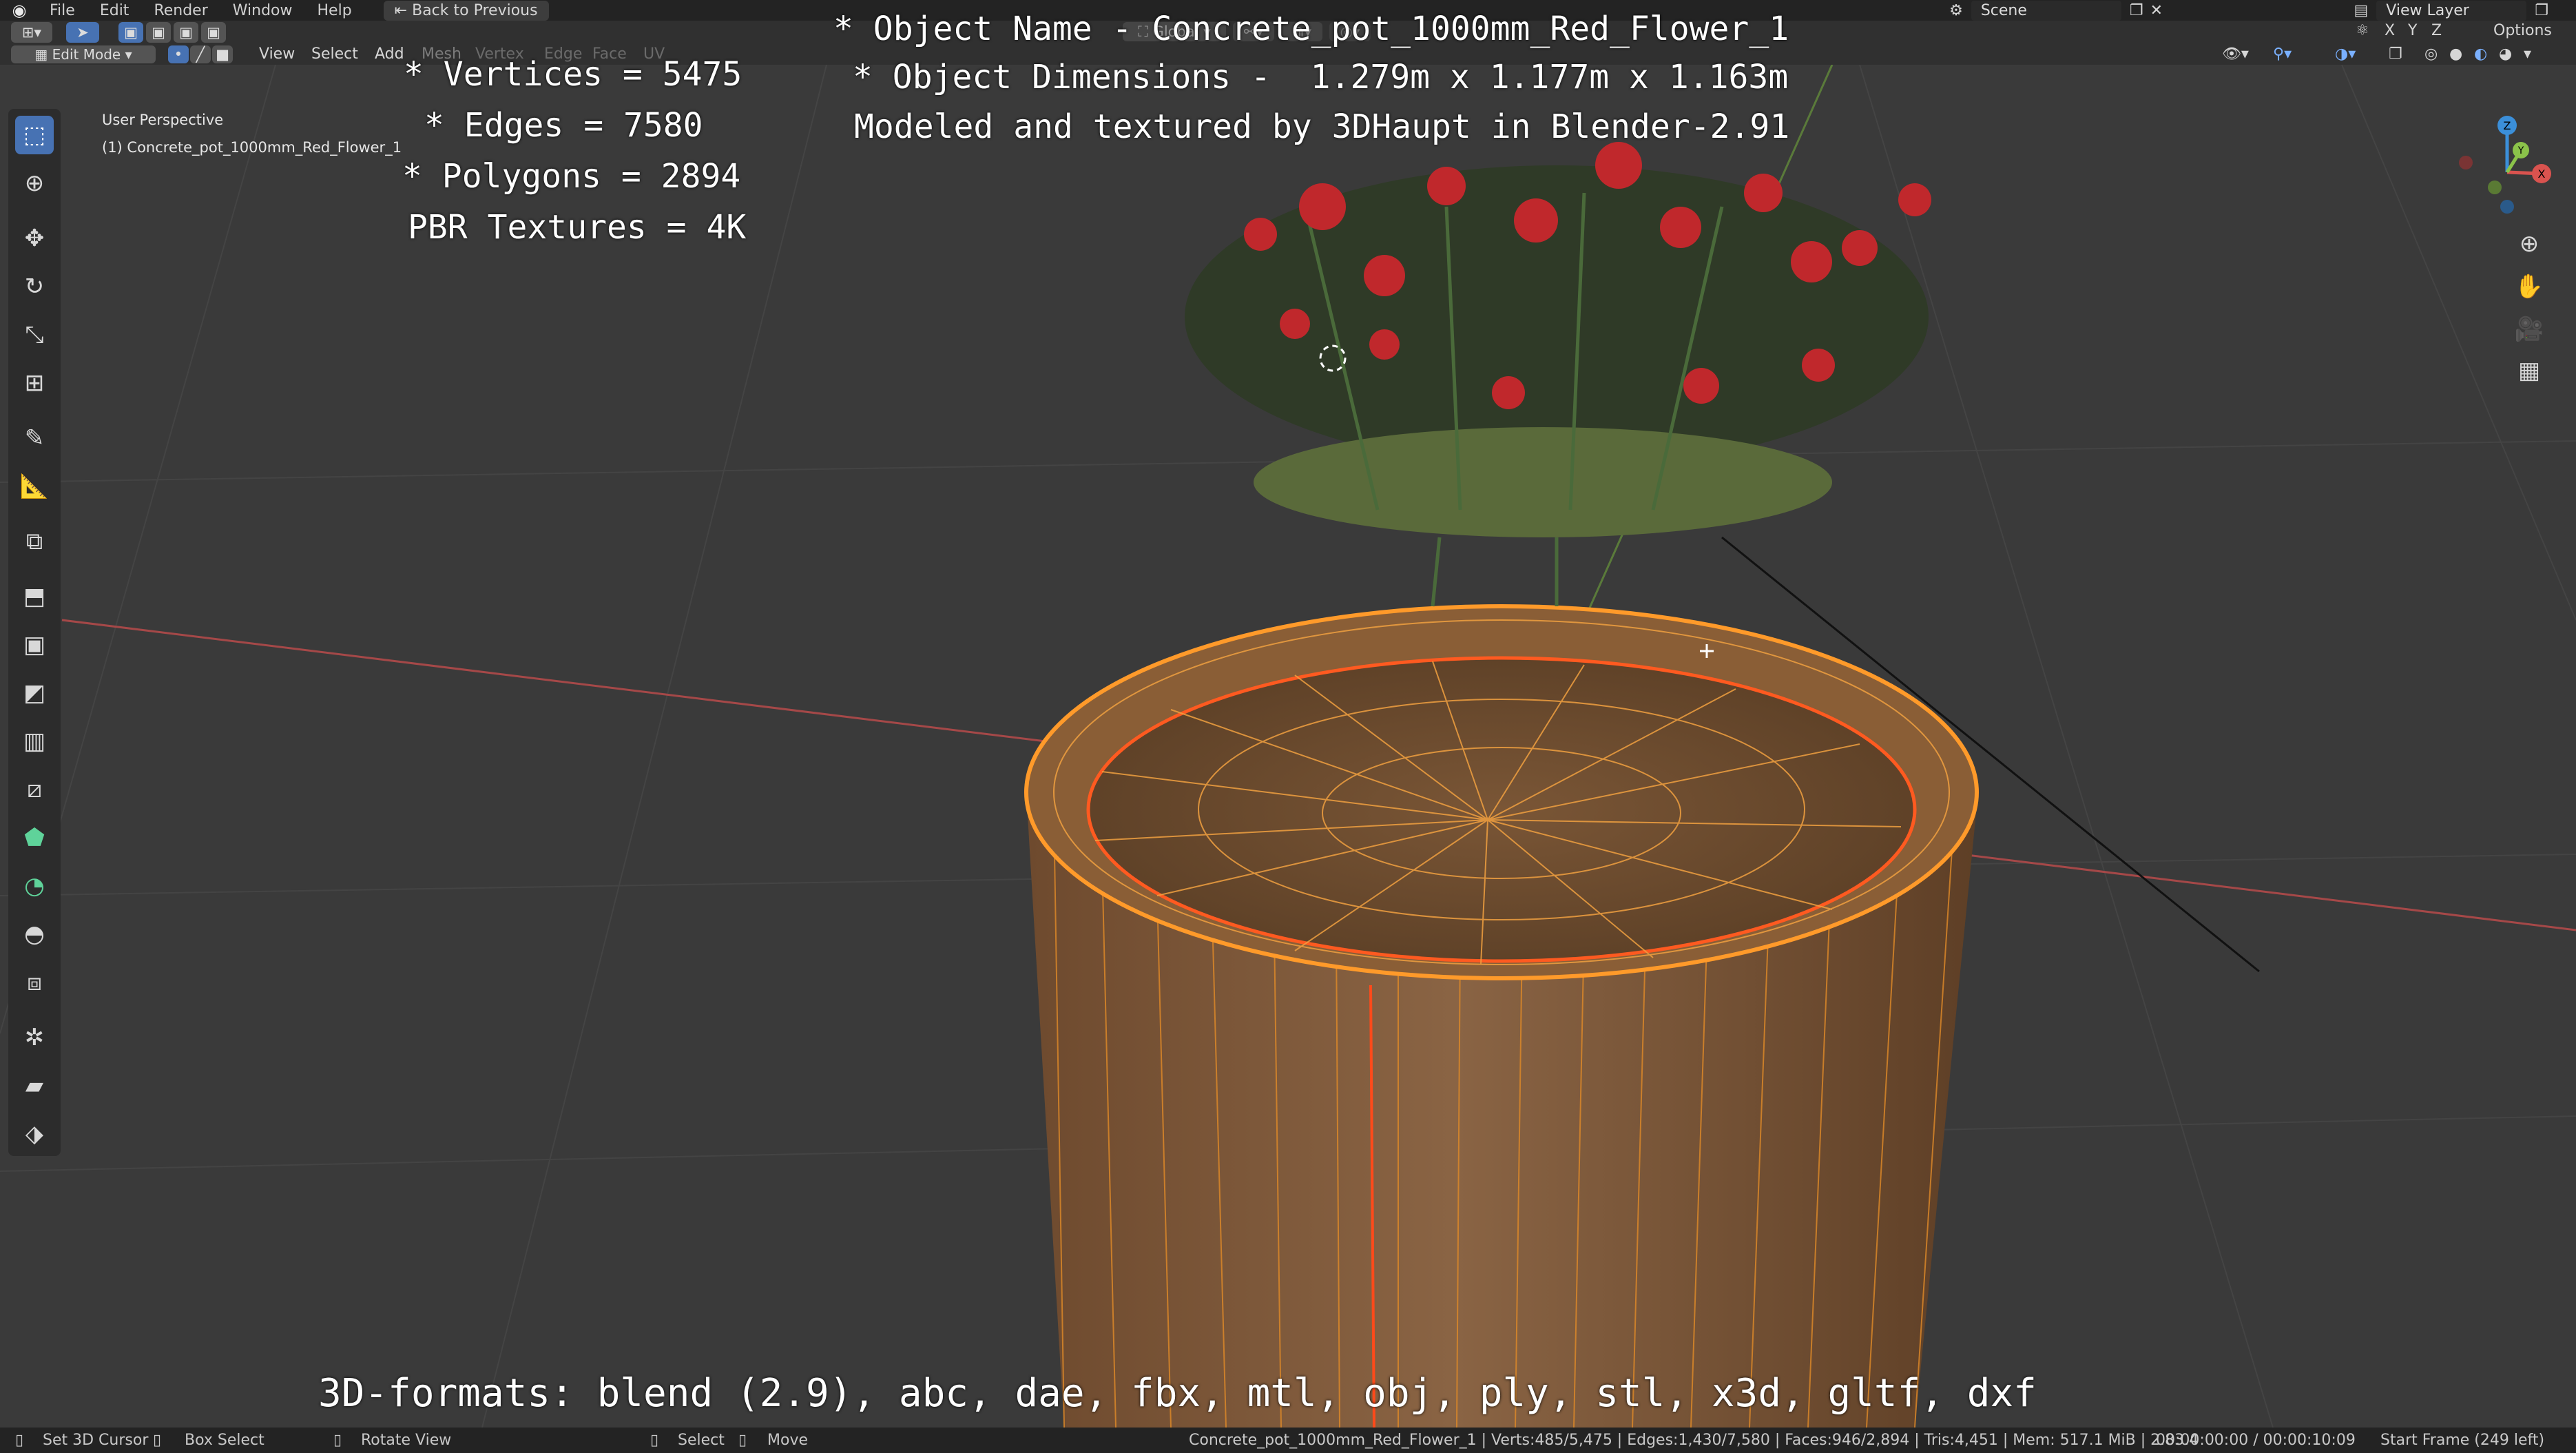  Describe the element at coordinates (788, 1440) in the screenshot. I see `status-move: Move` at that location.